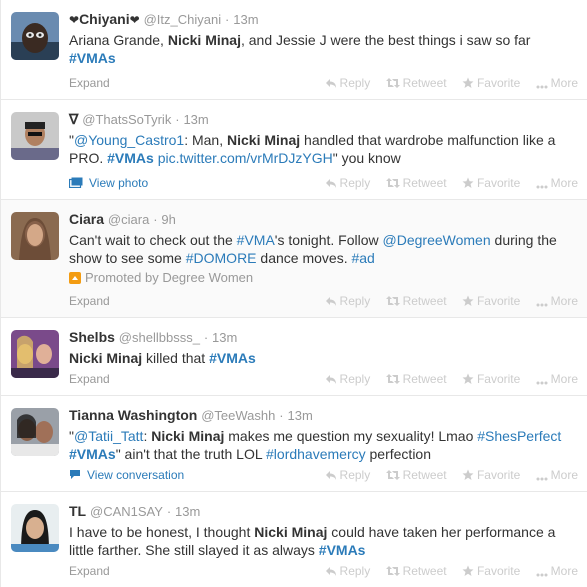  What do you see at coordinates (129, 140) in the screenshot?
I see `mention-link: @Young_Castro1` at bounding box center [129, 140].